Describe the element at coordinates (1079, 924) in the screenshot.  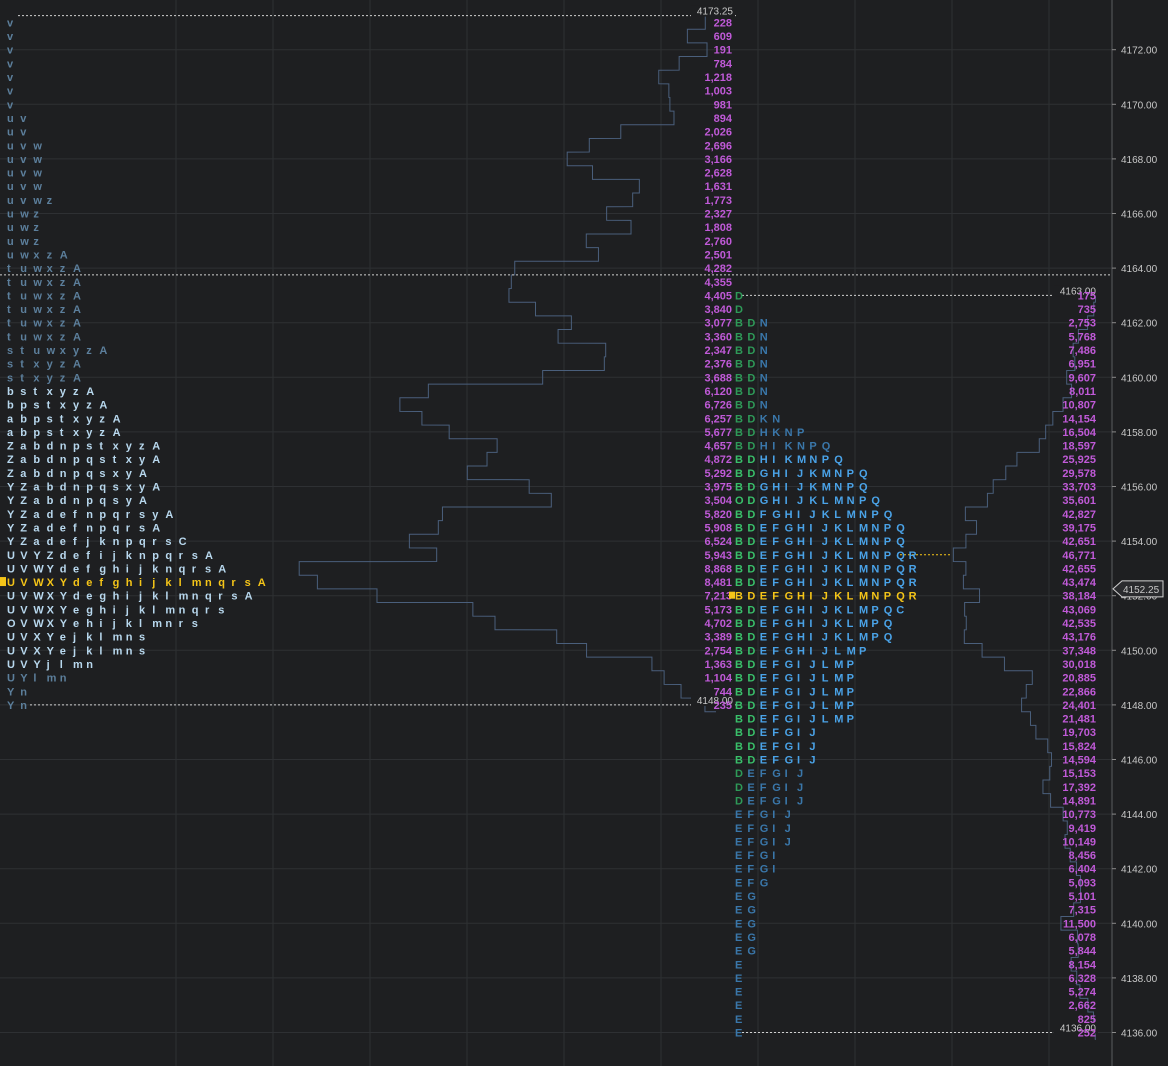
I see `volume-label: 11,500` at that location.